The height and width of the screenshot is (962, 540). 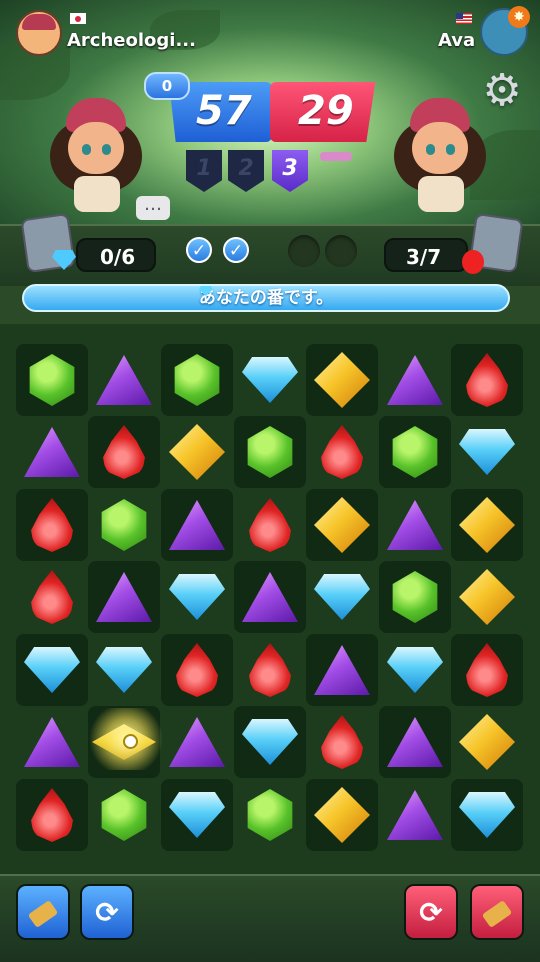 I want to click on player-left-avatar, so click(x=39, y=33).